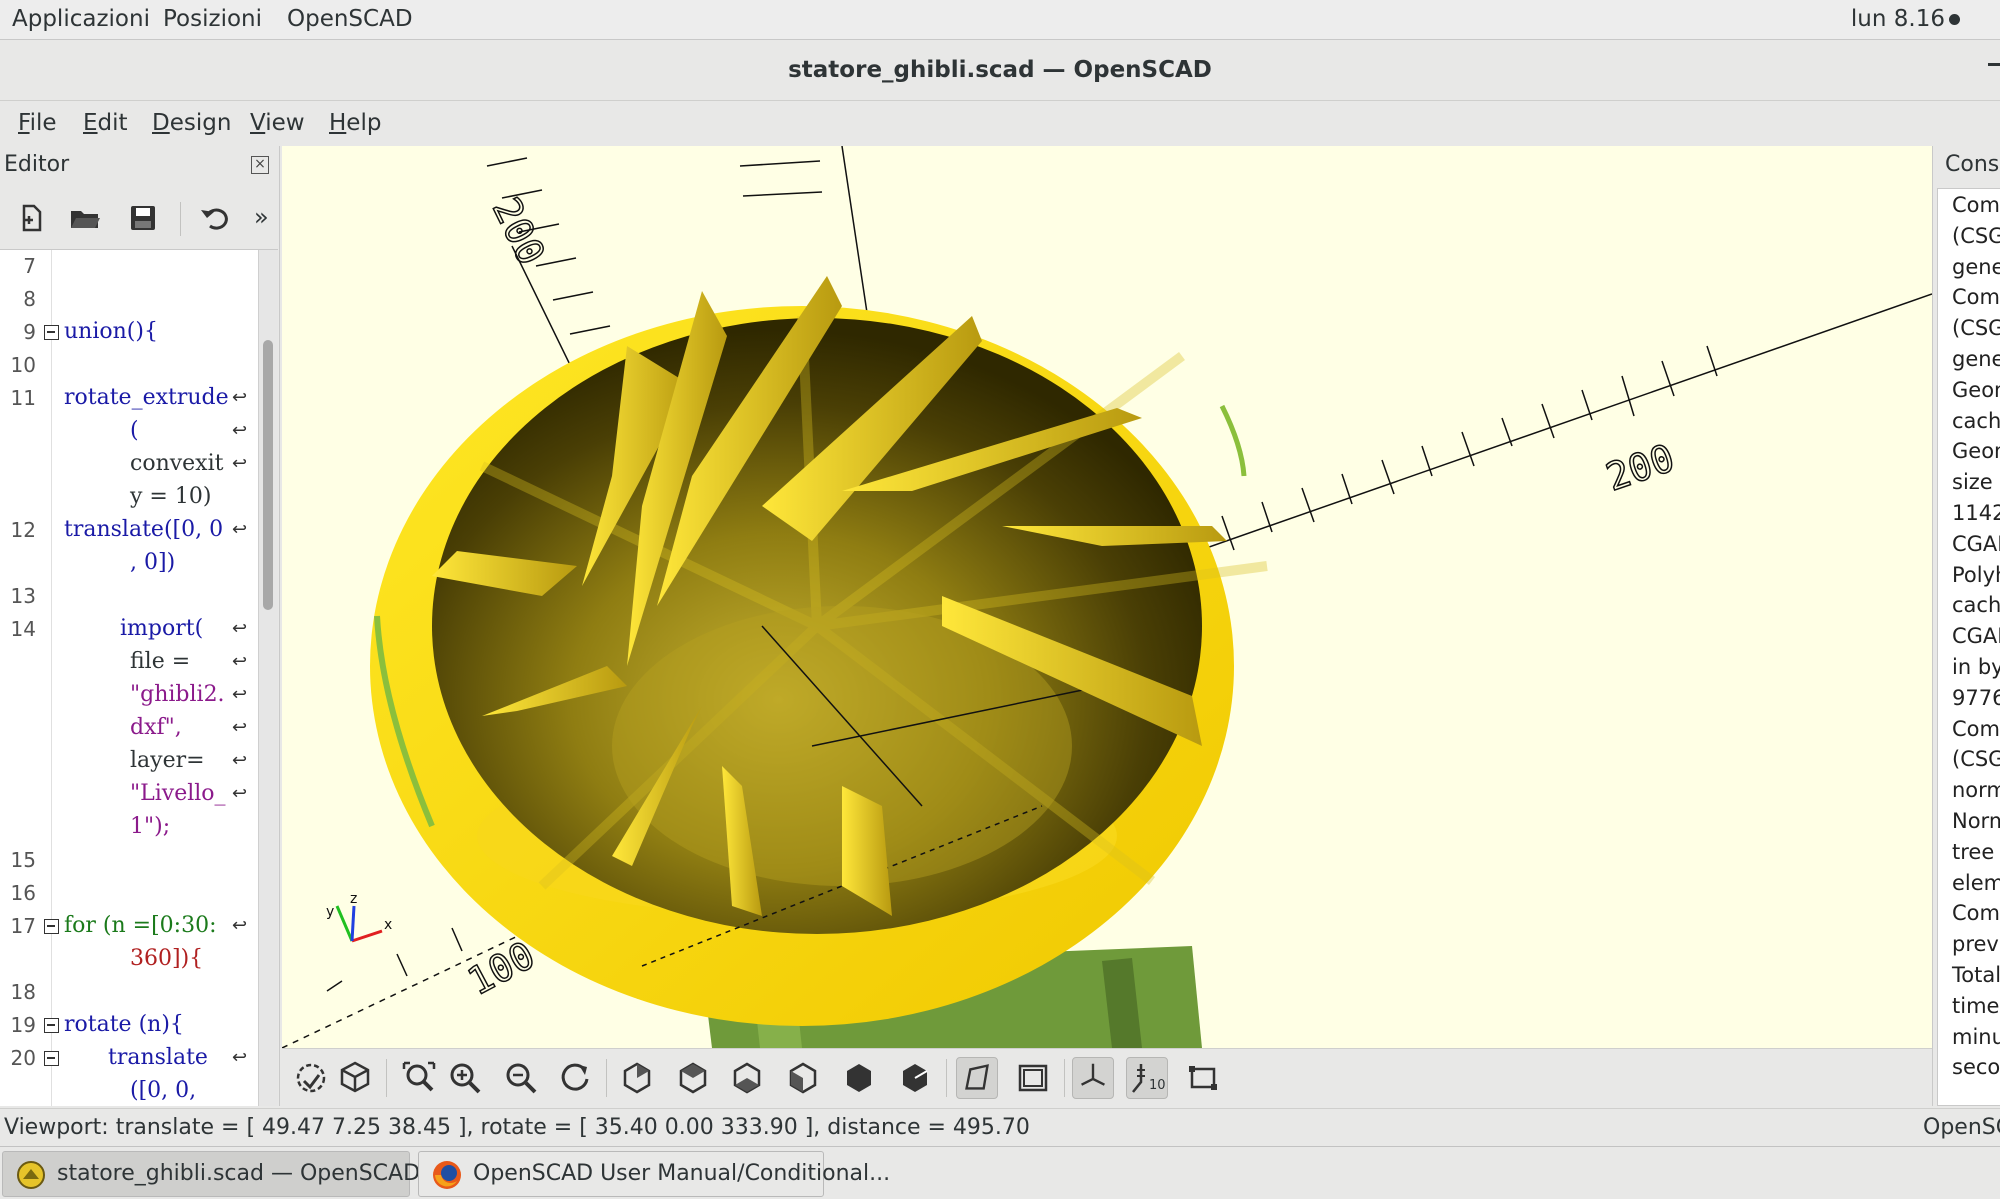 The height and width of the screenshot is (1199, 2000). I want to click on window-title: statore_ghibli.scad — OpenSCAD, so click(1000, 70).